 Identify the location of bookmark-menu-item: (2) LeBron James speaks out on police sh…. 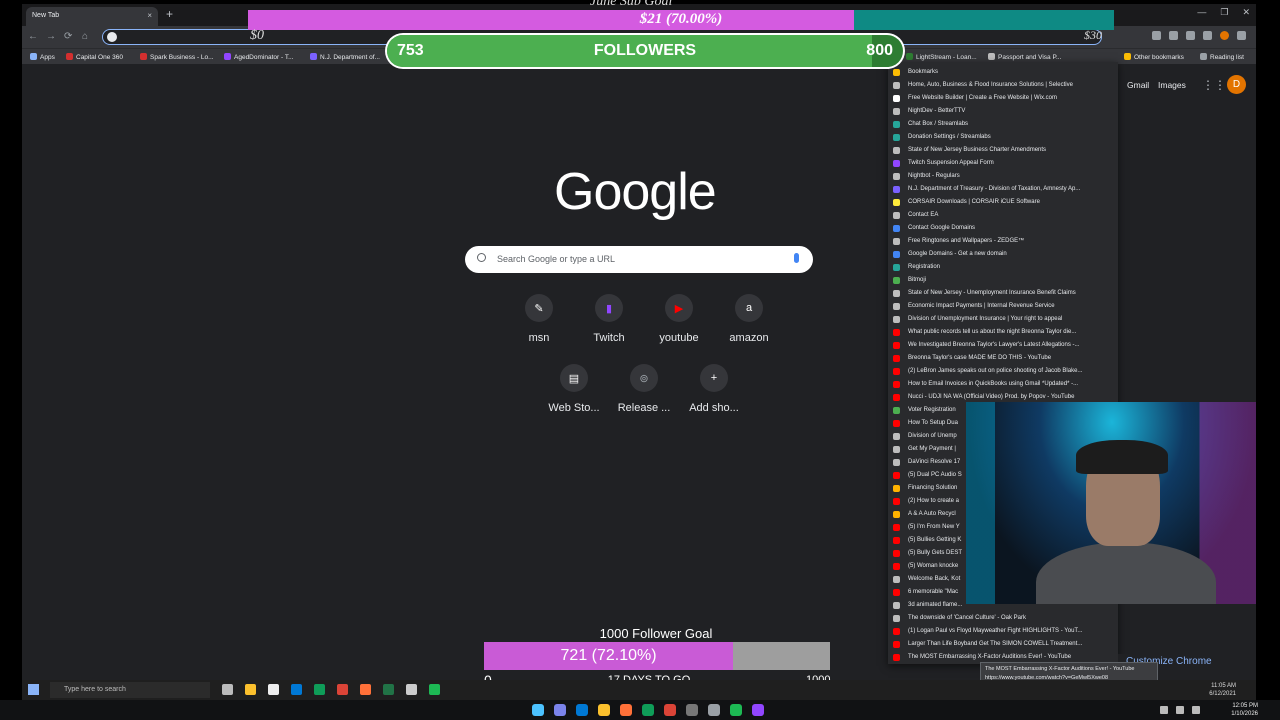
(1003, 371).